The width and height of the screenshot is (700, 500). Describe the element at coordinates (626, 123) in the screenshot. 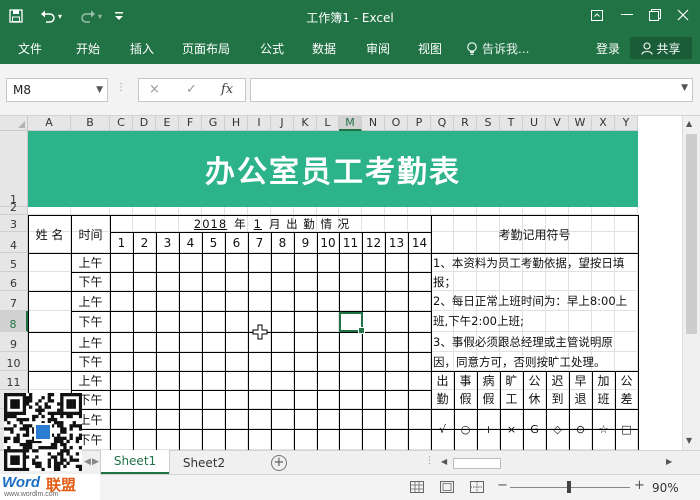

I see `column-header: Y` at that location.